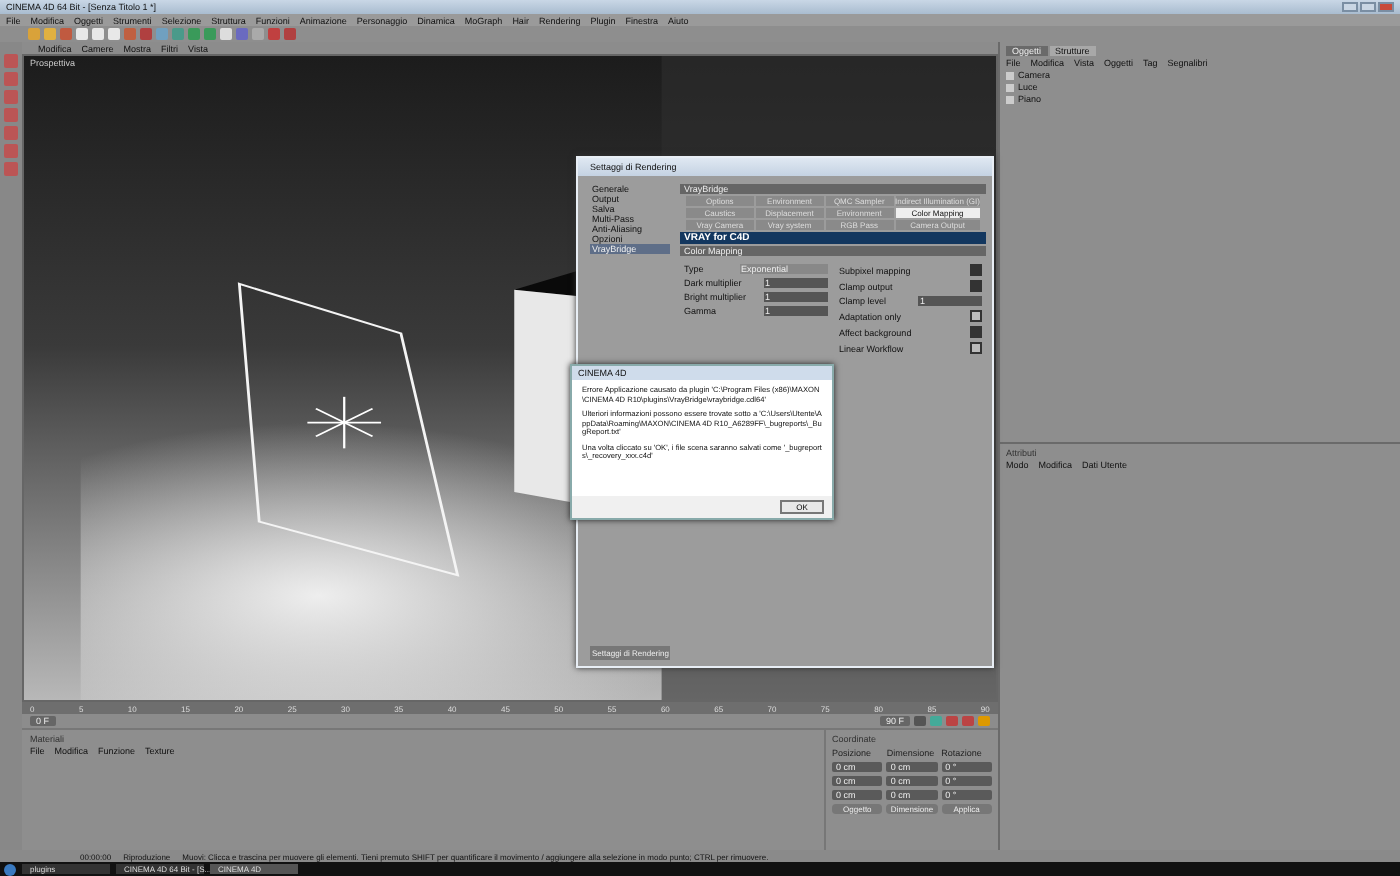 The width and height of the screenshot is (1400, 876). I want to click on key-icon, so click(984, 721).